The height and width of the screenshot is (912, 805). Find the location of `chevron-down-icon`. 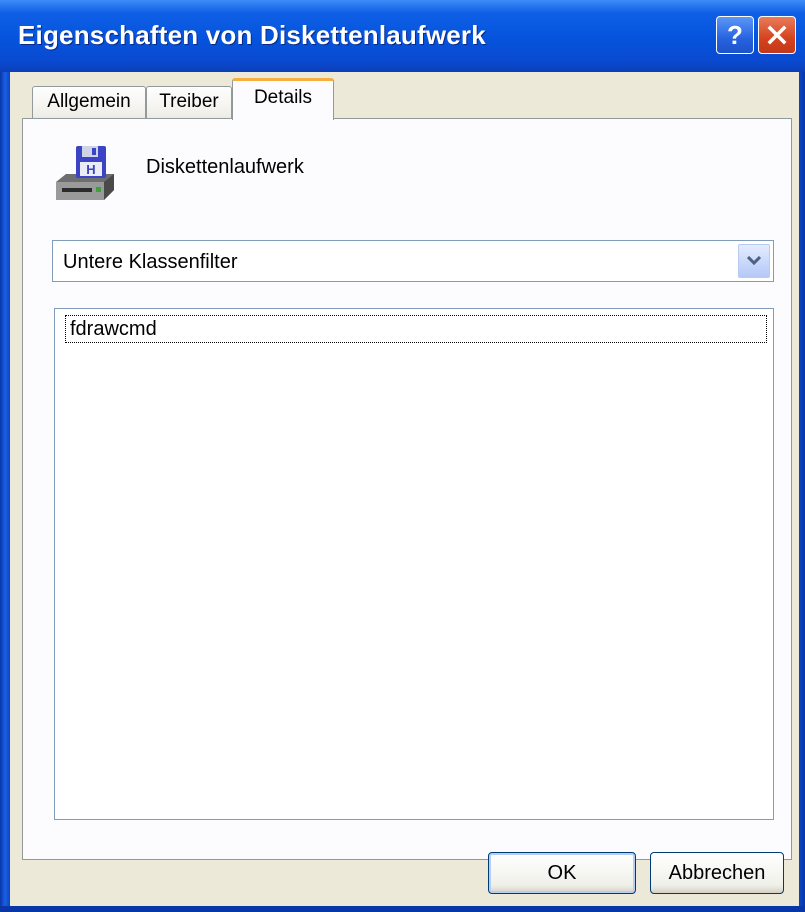

chevron-down-icon is located at coordinates (754, 261).